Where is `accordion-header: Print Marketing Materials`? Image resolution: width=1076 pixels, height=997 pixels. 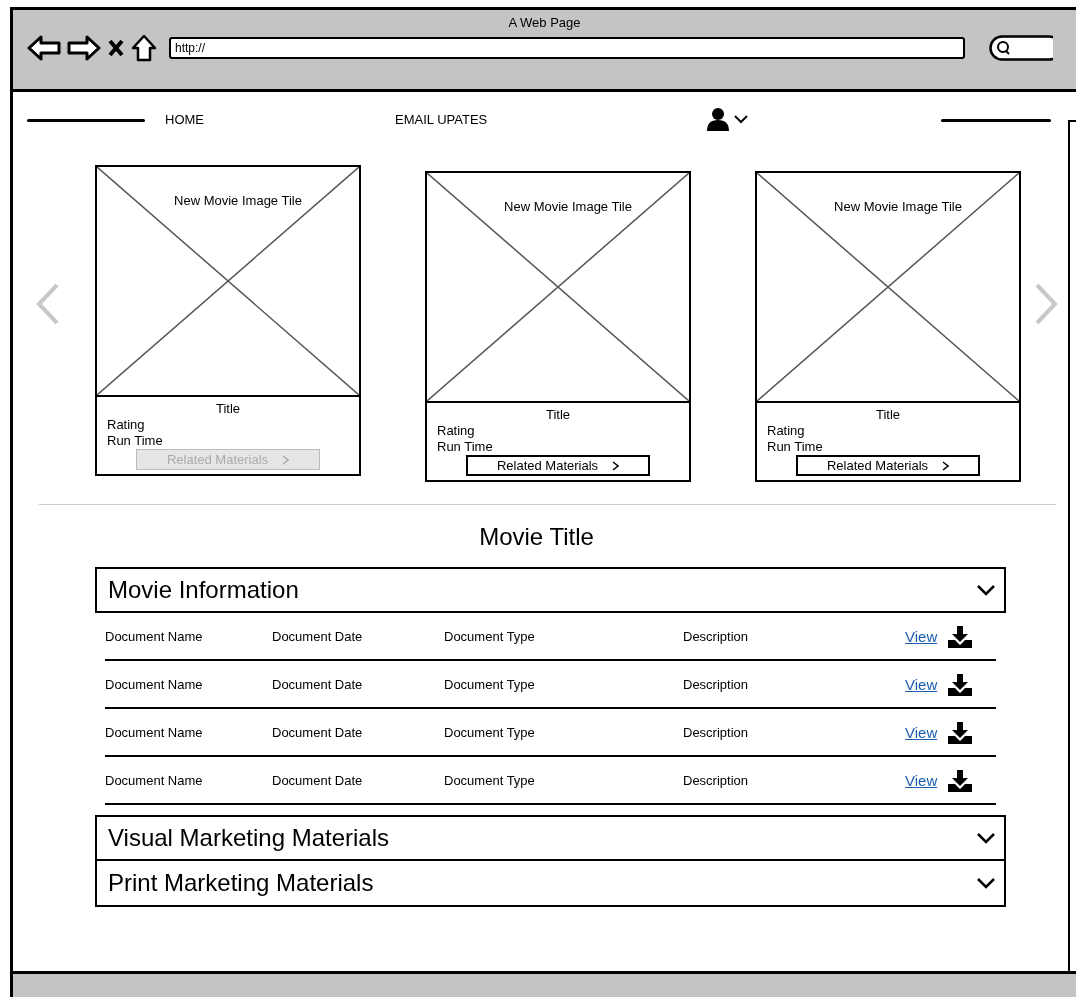 accordion-header: Print Marketing Materials is located at coordinates (550, 884).